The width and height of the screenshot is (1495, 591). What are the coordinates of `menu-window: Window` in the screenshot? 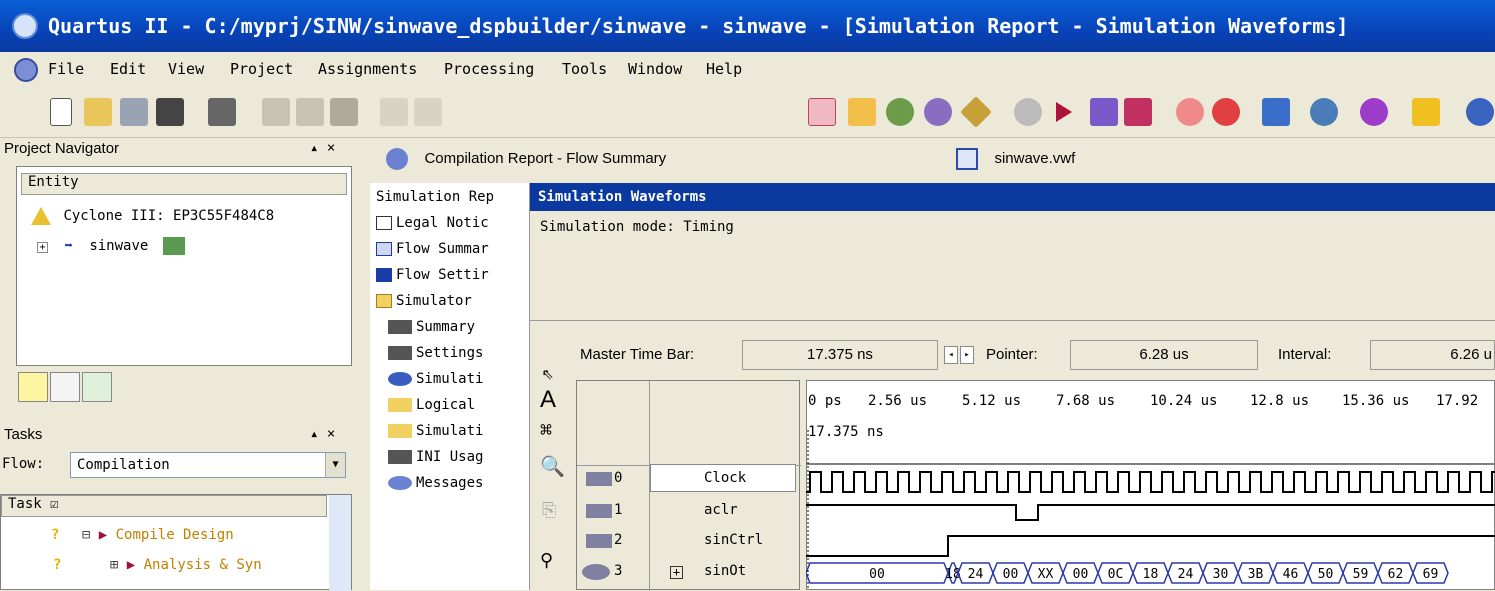 It's located at (655, 69).